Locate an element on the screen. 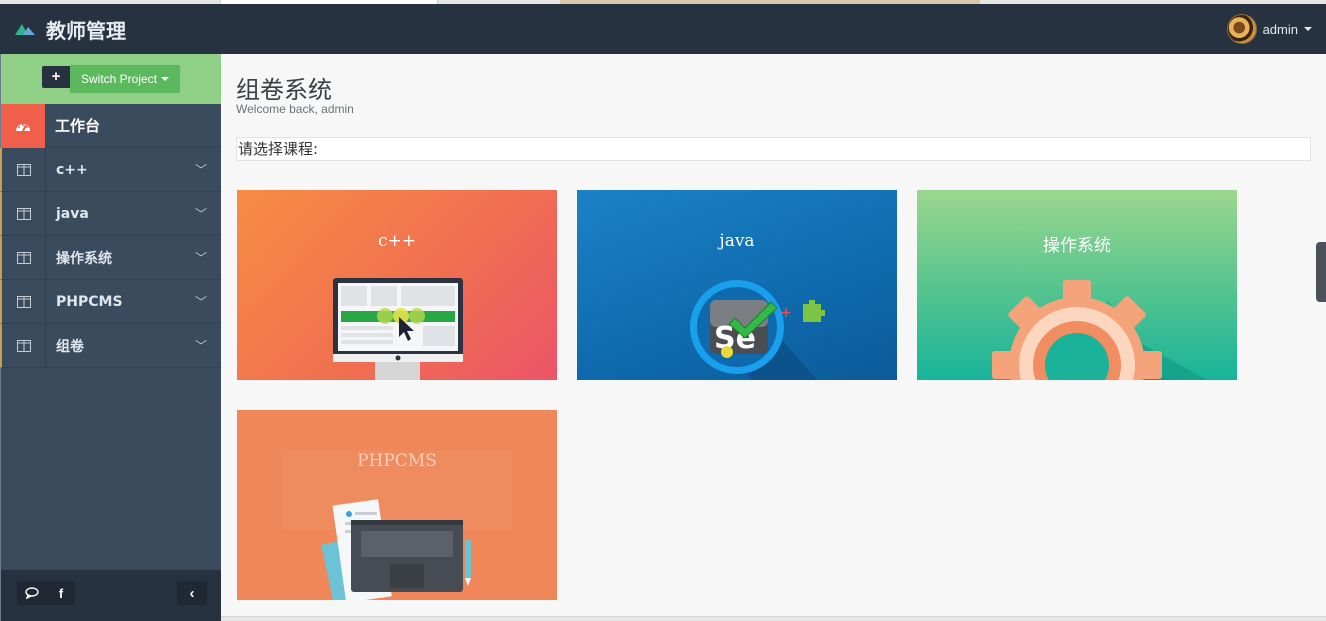 The height and width of the screenshot is (621, 1326). chevron-left-icon: ‹ is located at coordinates (192, 593).